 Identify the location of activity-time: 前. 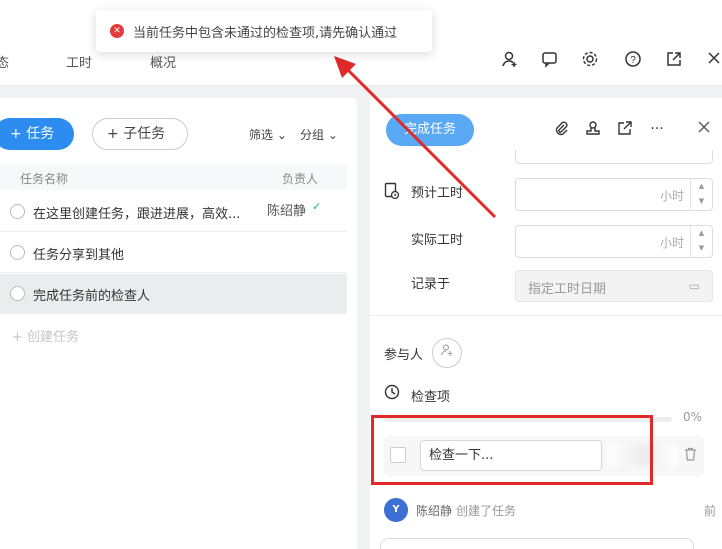
(710, 511).